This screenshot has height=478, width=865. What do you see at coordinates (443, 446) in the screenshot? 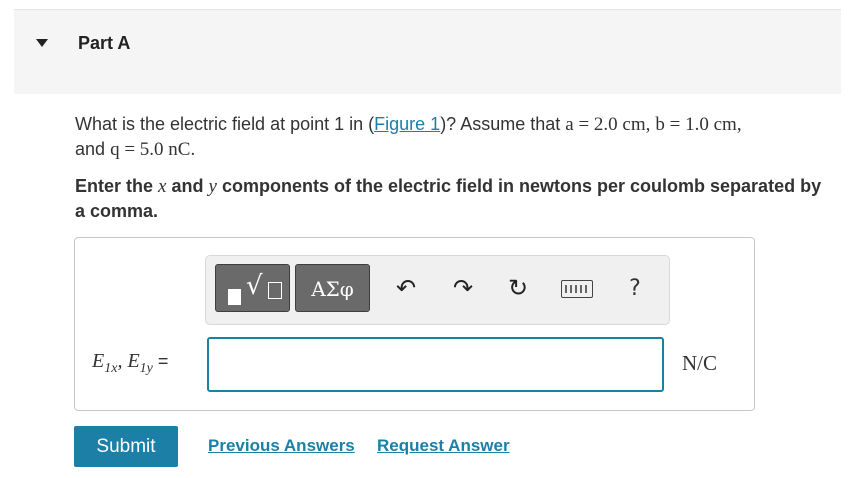
I see `request-answer-link: Request Answer` at bounding box center [443, 446].